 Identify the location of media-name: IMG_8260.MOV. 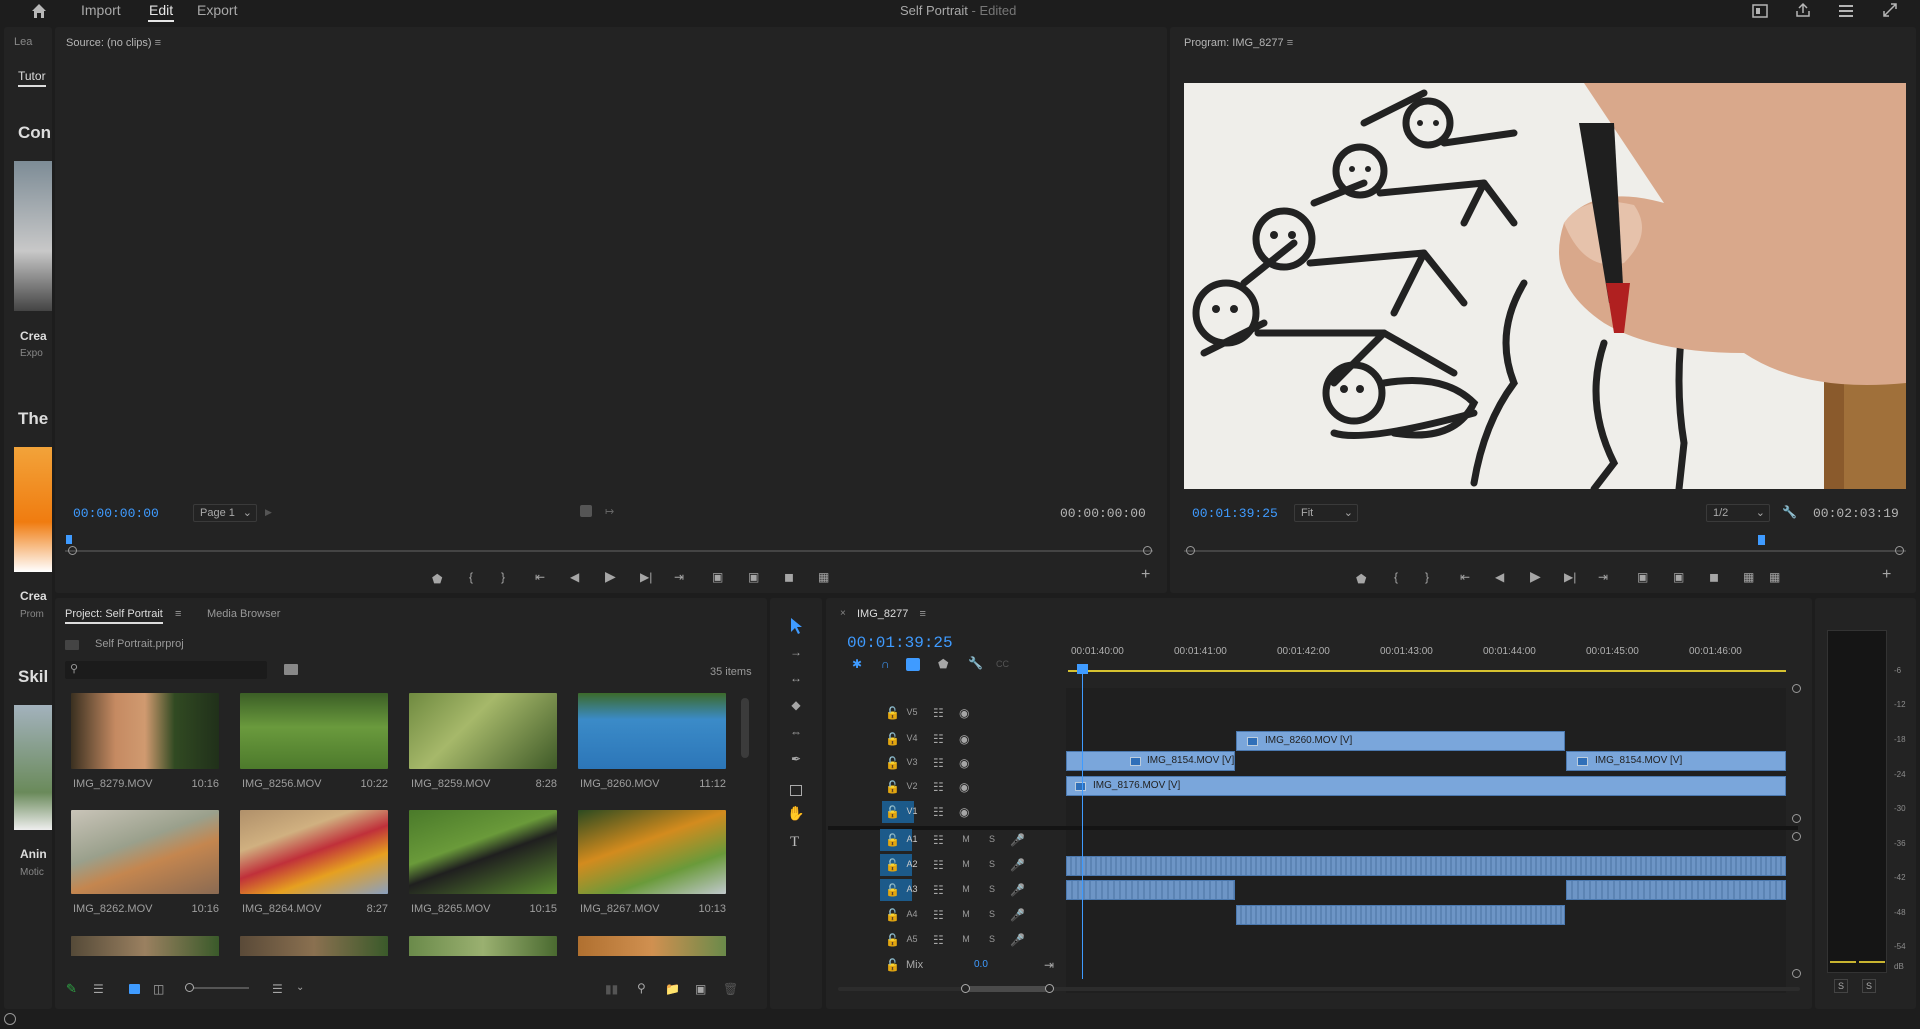
(619, 784).